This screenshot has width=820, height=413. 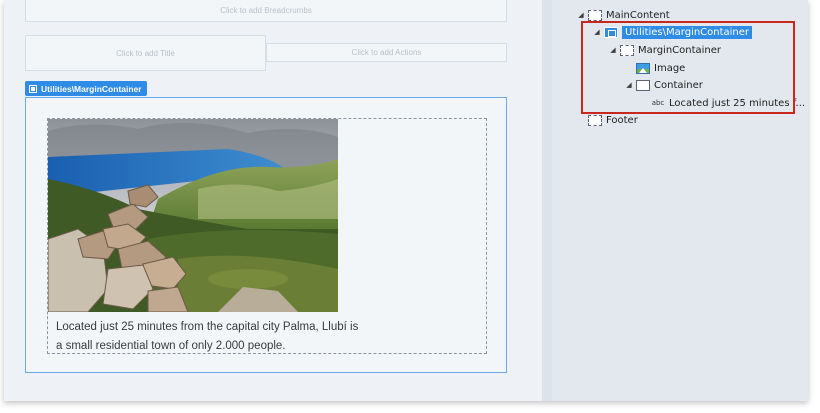 I want to click on tree-item-label: MainContent, so click(x=638, y=15).